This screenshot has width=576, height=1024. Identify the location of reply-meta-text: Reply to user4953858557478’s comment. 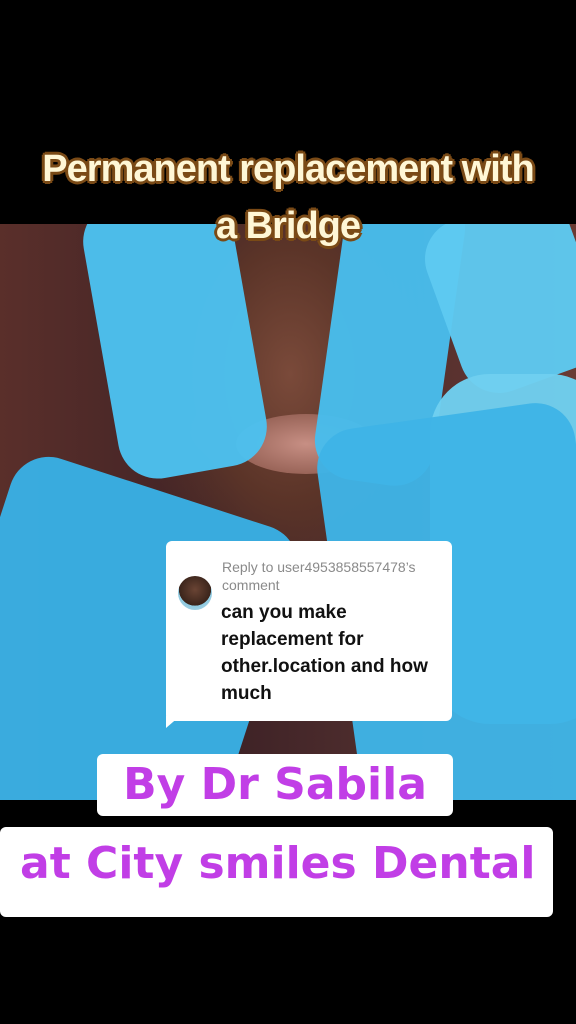
(319, 576).